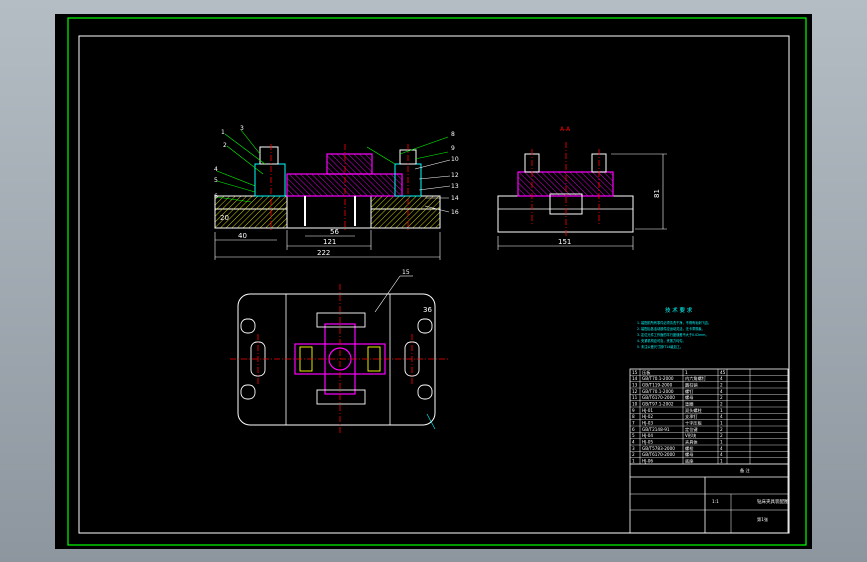 The height and width of the screenshot is (562, 867). Describe the element at coordinates (689, 391) in the screenshot. I see `bom-cell: 螺钉` at that location.